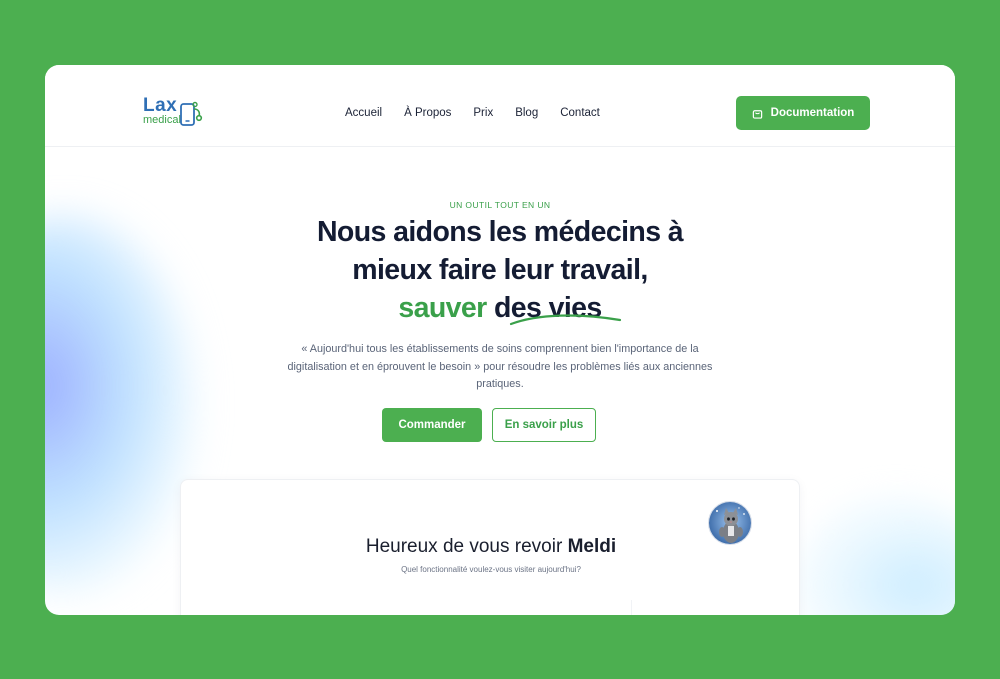 Image resolution: width=1000 pixels, height=679 pixels. I want to click on main-nav: Accueil À Propos Prix Blog Contact, so click(483, 113).